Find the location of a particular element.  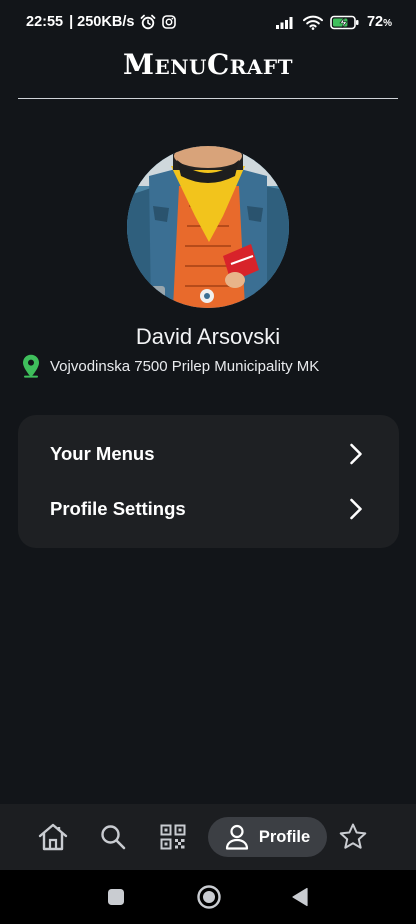

nav-favorites is located at coordinates (353, 837).